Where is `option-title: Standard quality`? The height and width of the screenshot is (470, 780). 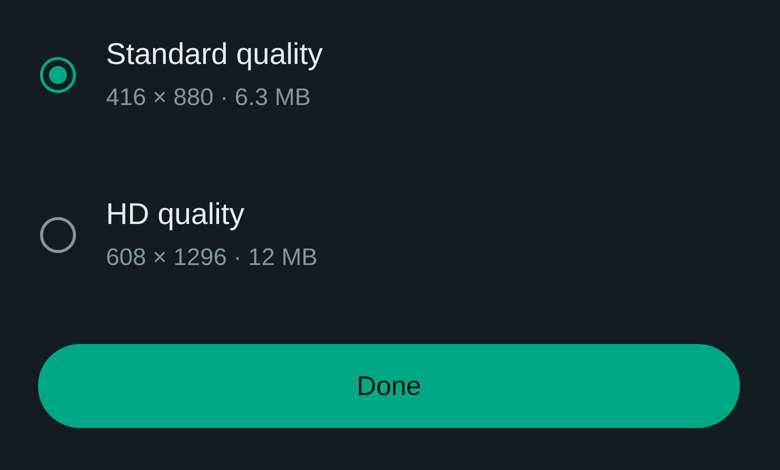 option-title: Standard quality is located at coordinates (214, 55).